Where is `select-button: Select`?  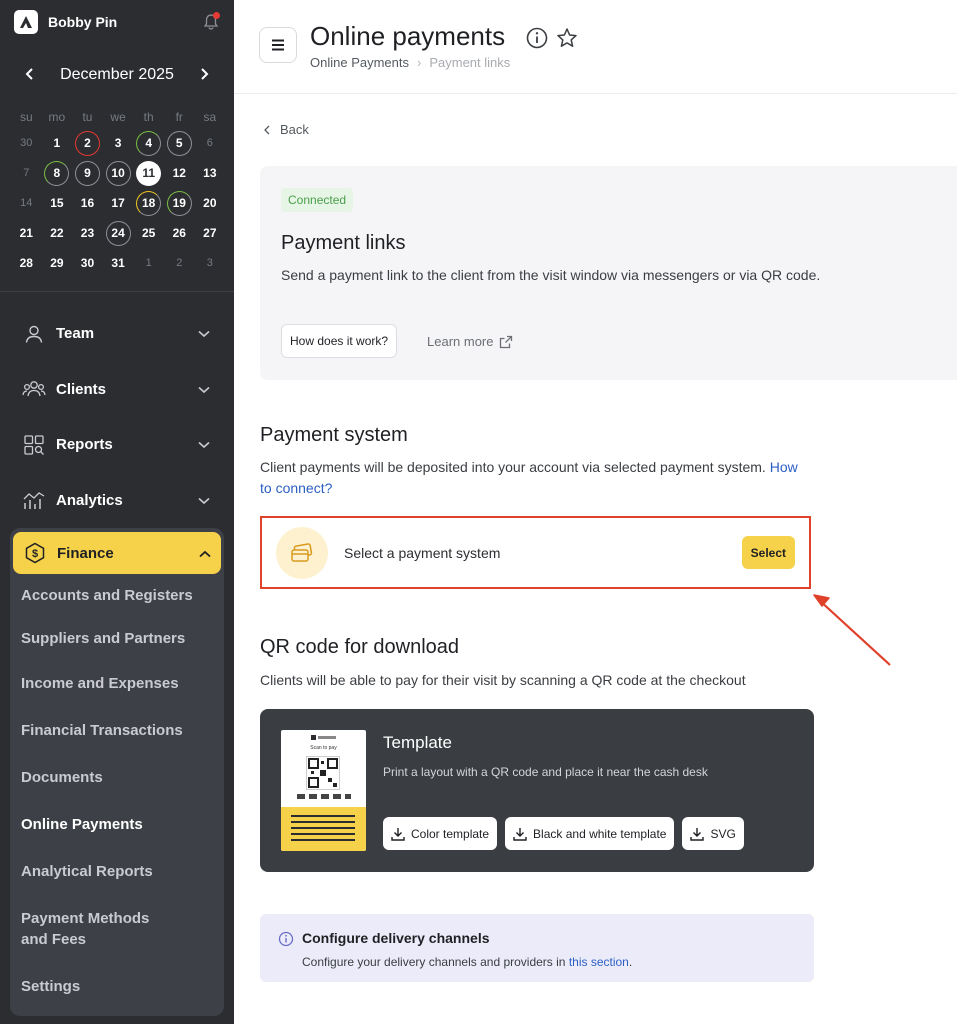 select-button: Select is located at coordinates (768, 552).